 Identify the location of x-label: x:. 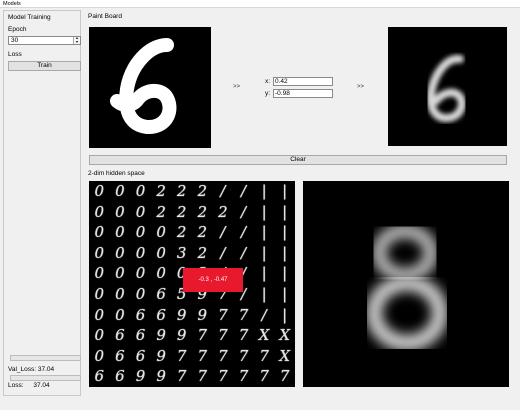
(268, 81).